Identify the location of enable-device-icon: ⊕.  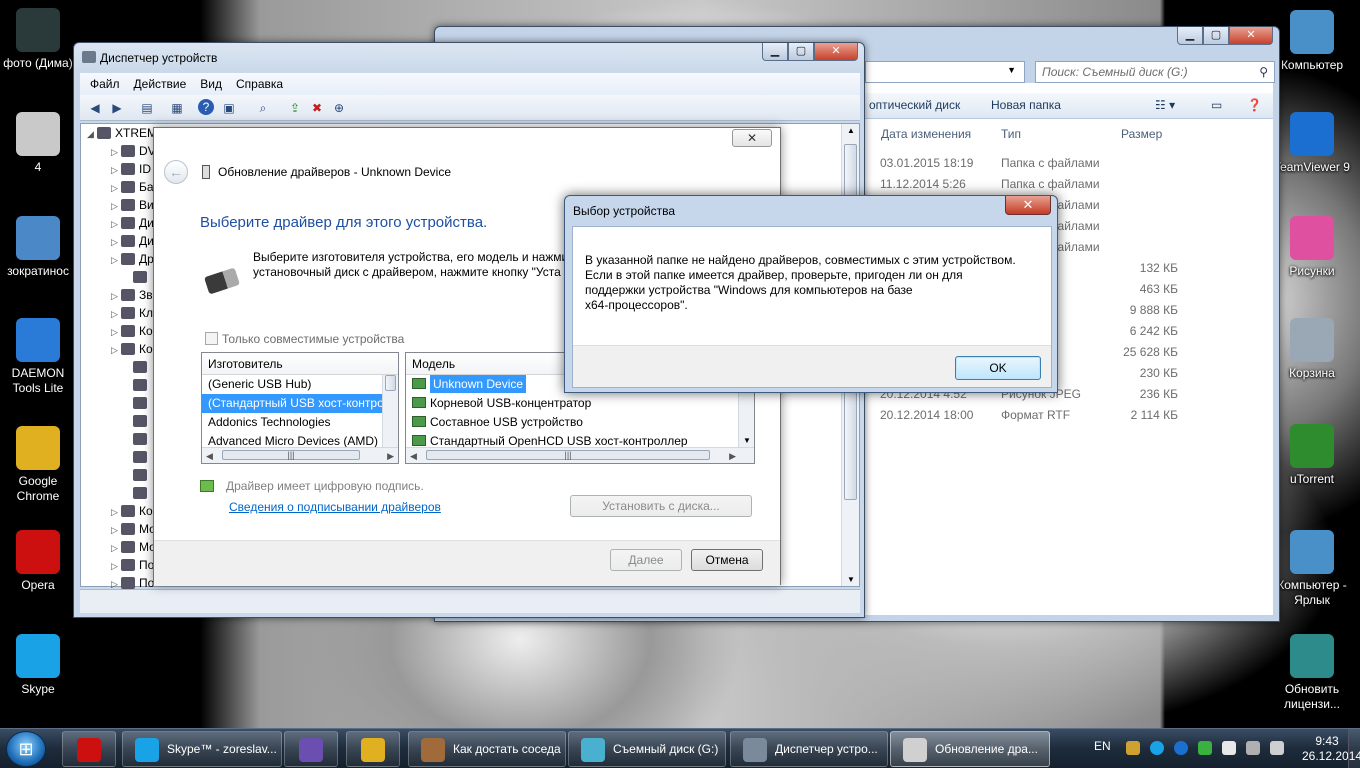
(339, 108).